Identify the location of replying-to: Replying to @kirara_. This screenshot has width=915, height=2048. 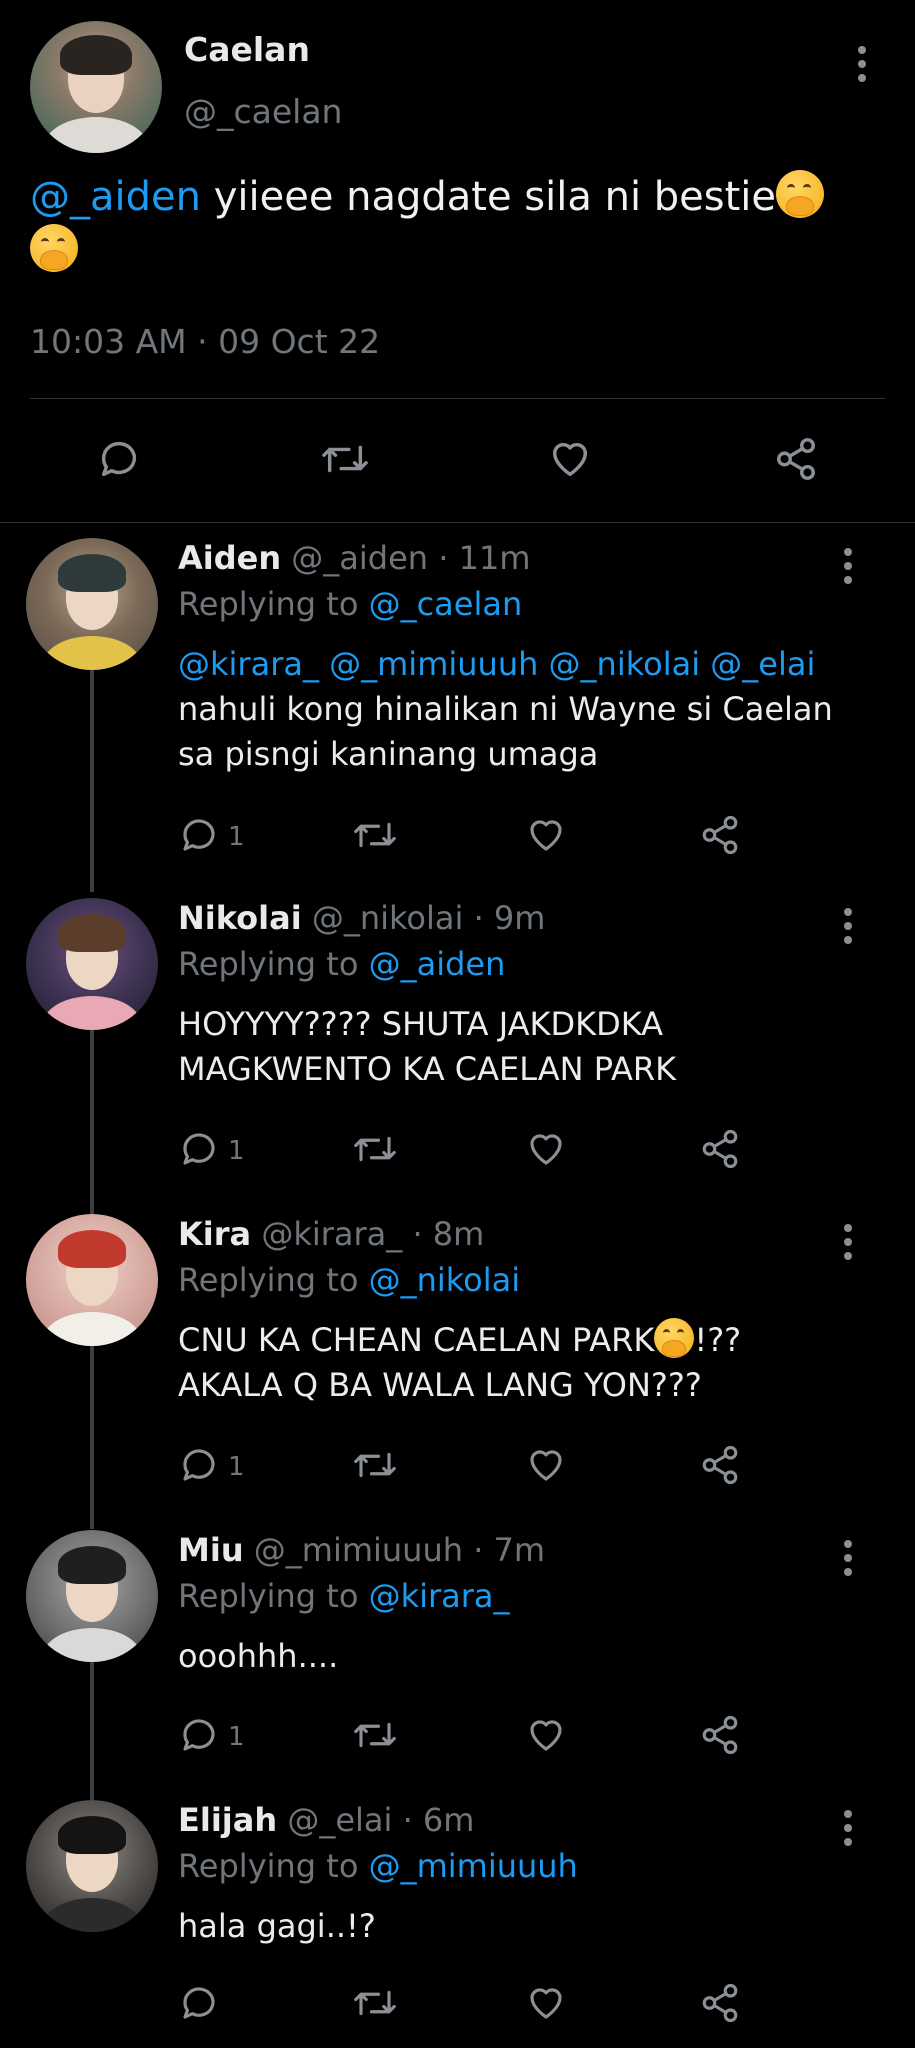
(344, 1596).